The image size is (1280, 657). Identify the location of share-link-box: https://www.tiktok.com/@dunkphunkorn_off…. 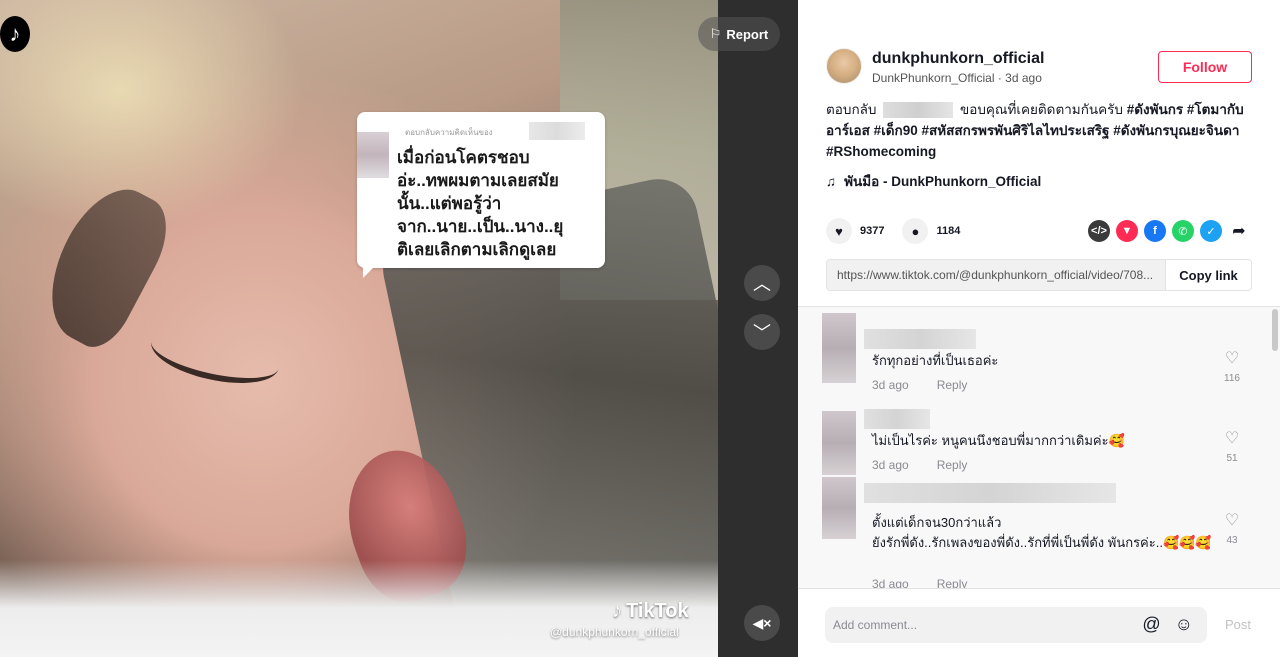
(1039, 275).